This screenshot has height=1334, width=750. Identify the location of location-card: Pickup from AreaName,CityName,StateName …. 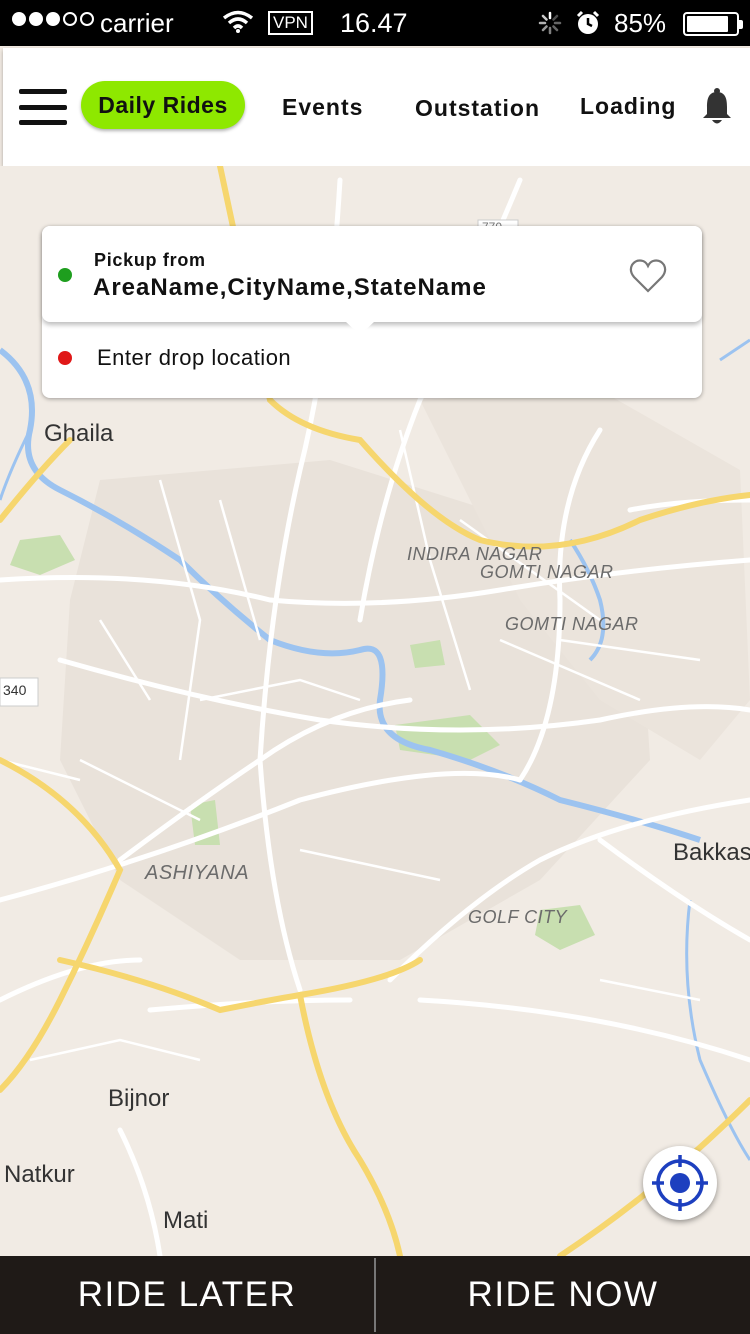
(372, 312).